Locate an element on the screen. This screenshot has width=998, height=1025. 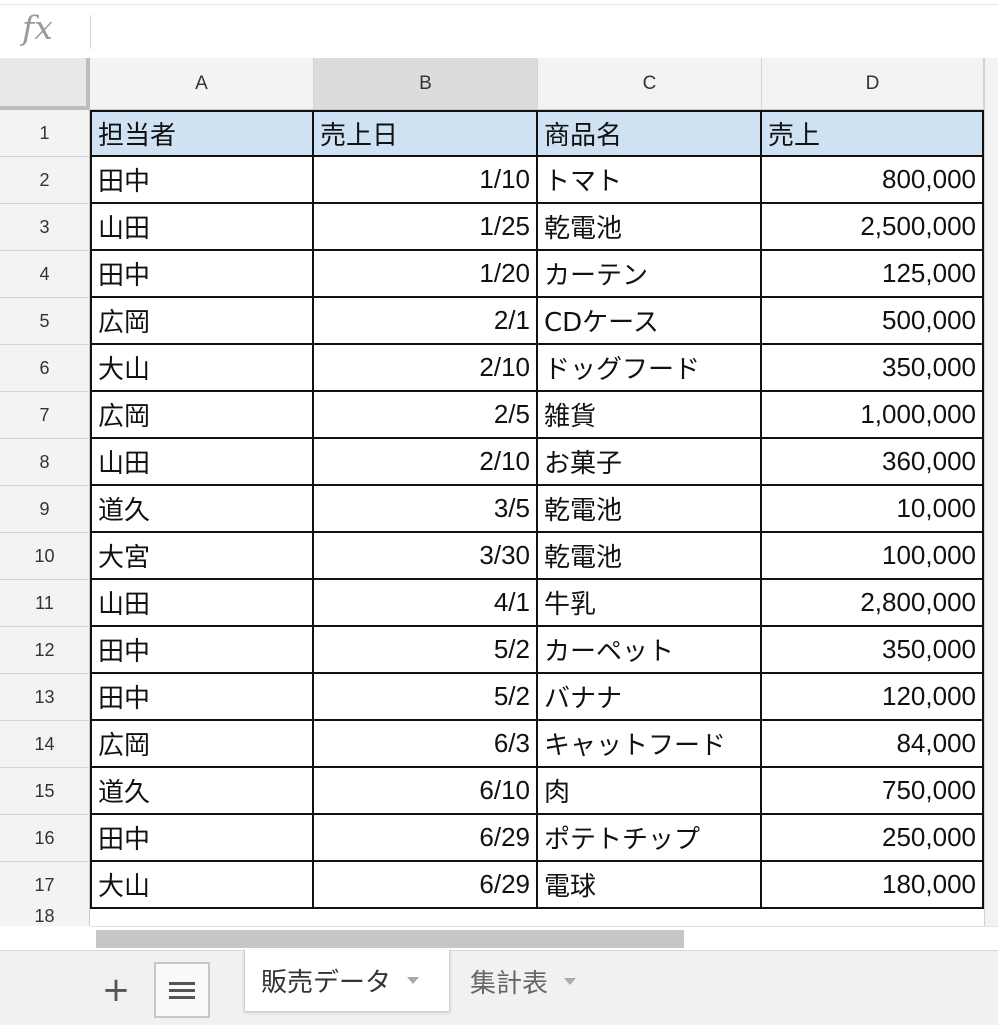
row-header-5: 5 is located at coordinates (45, 321).